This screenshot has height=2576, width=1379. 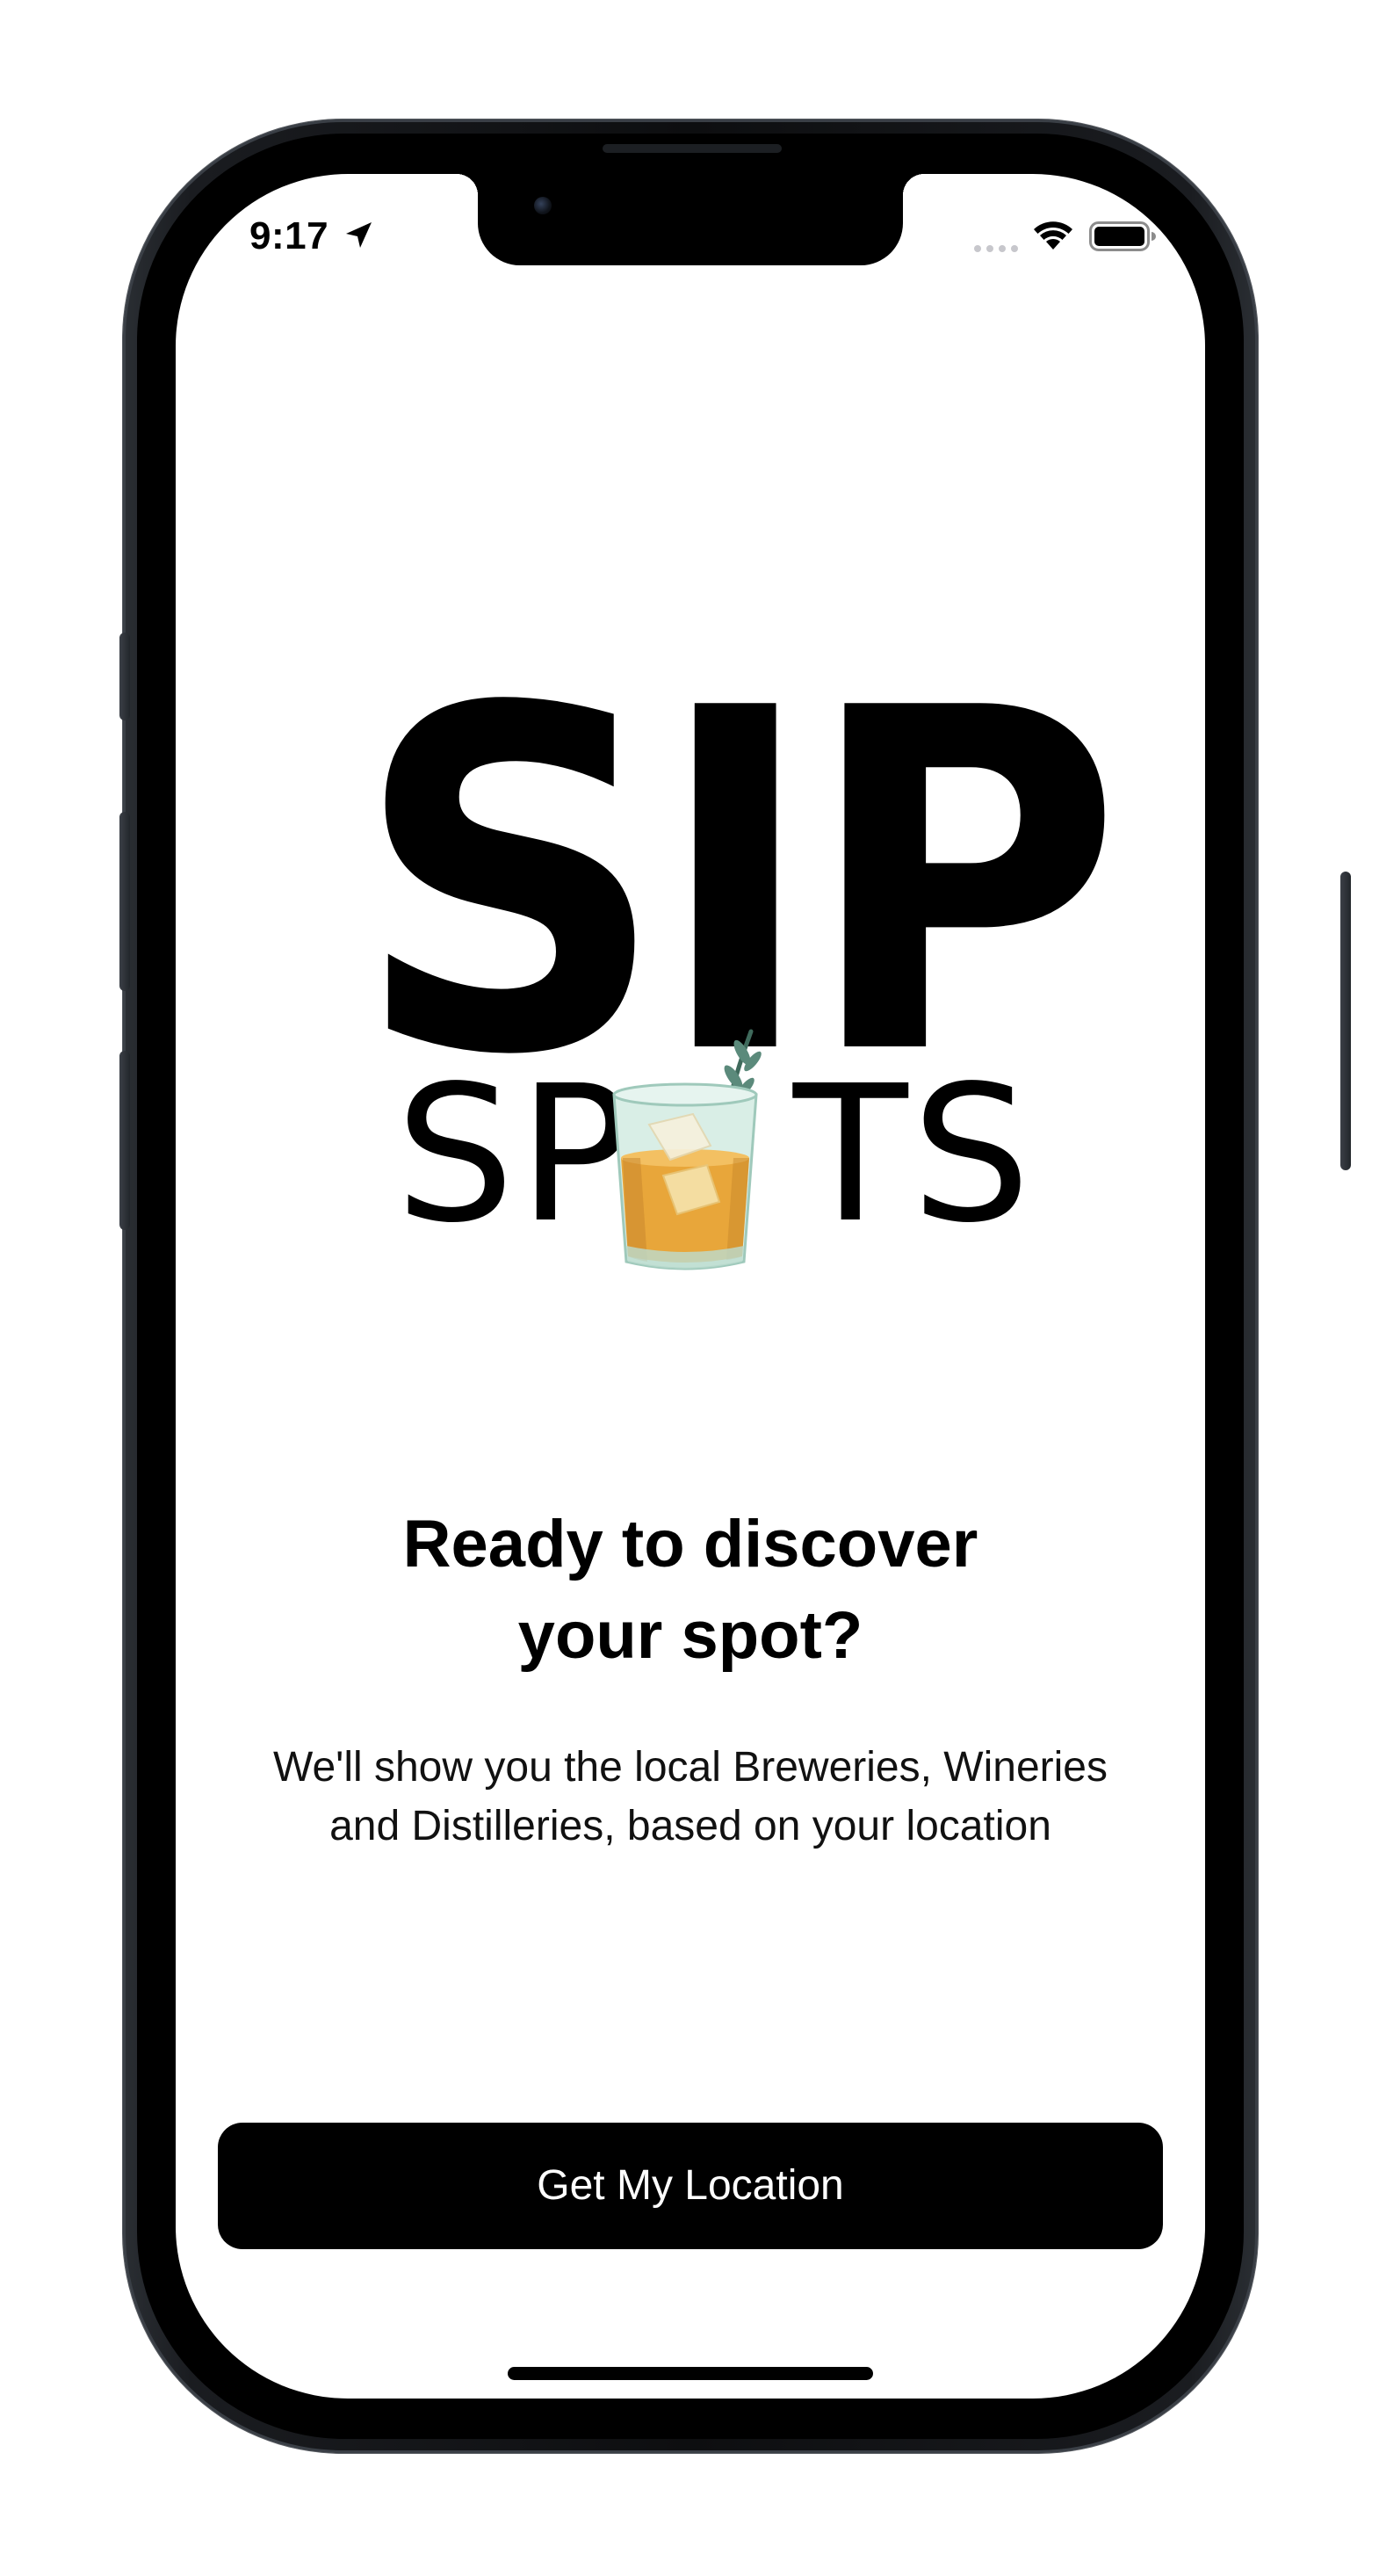 I want to click on location-arrow-icon, so click(x=359, y=235).